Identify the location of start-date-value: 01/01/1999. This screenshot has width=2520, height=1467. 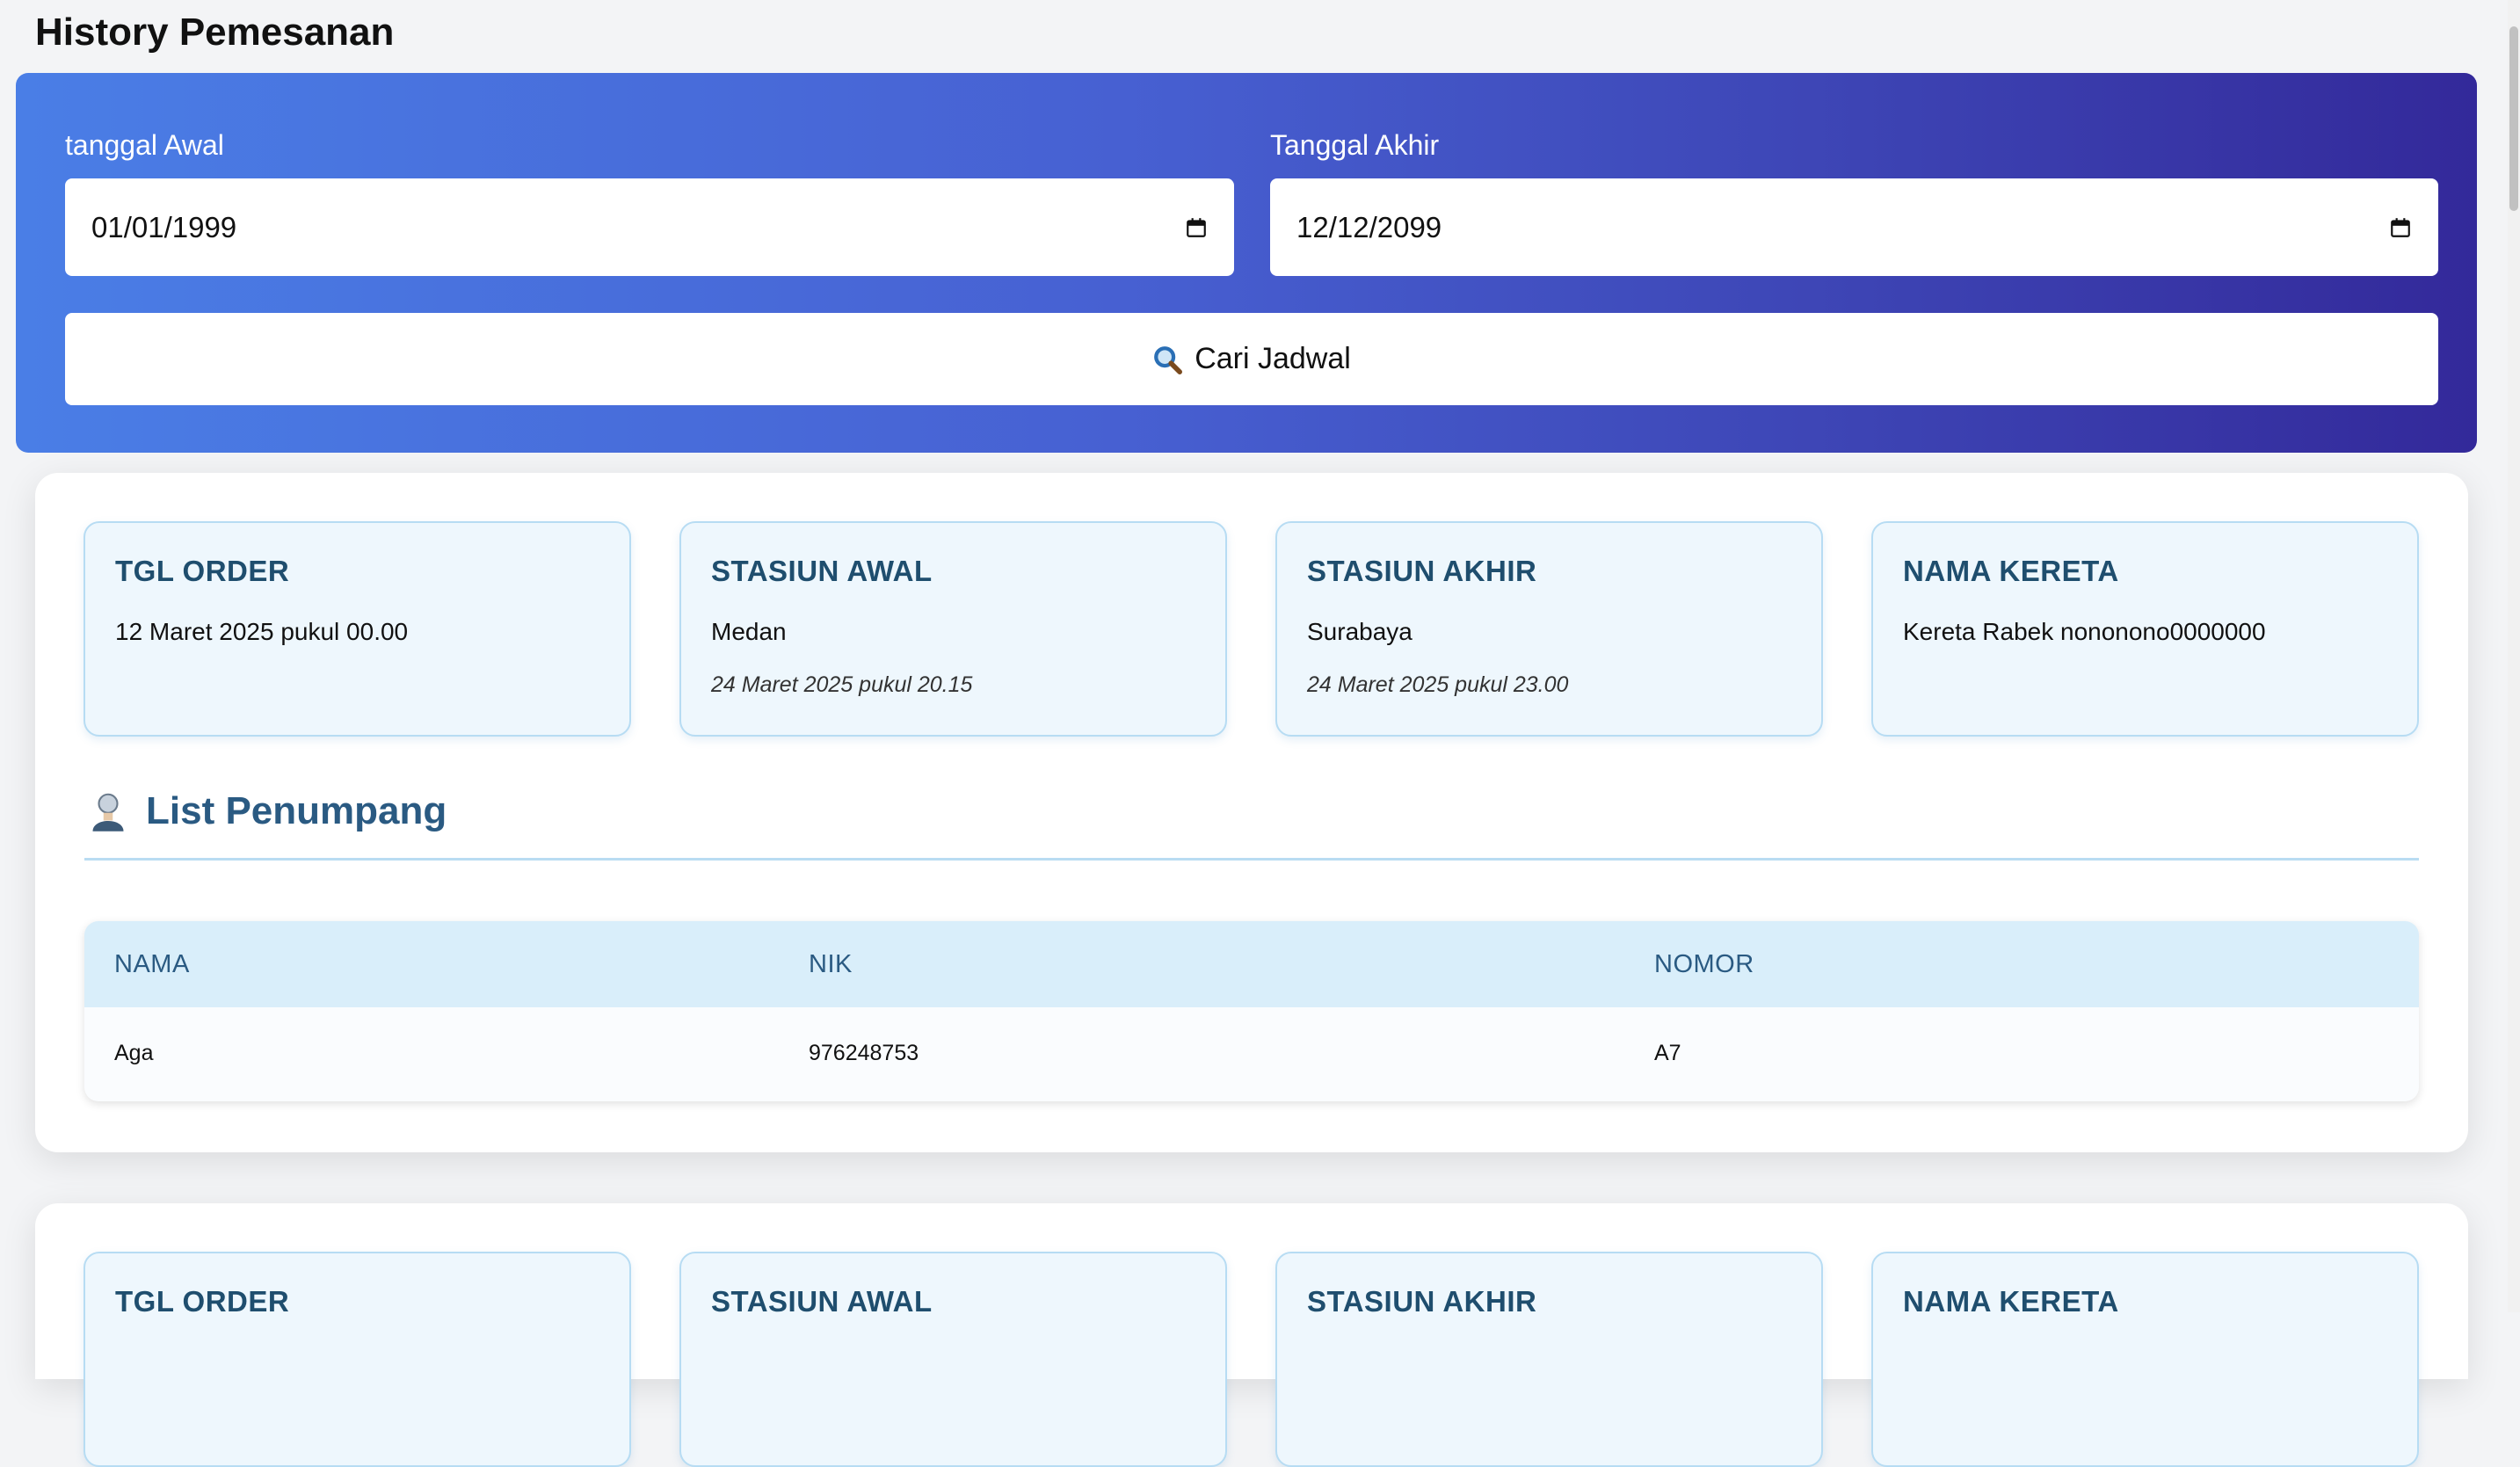
(164, 226).